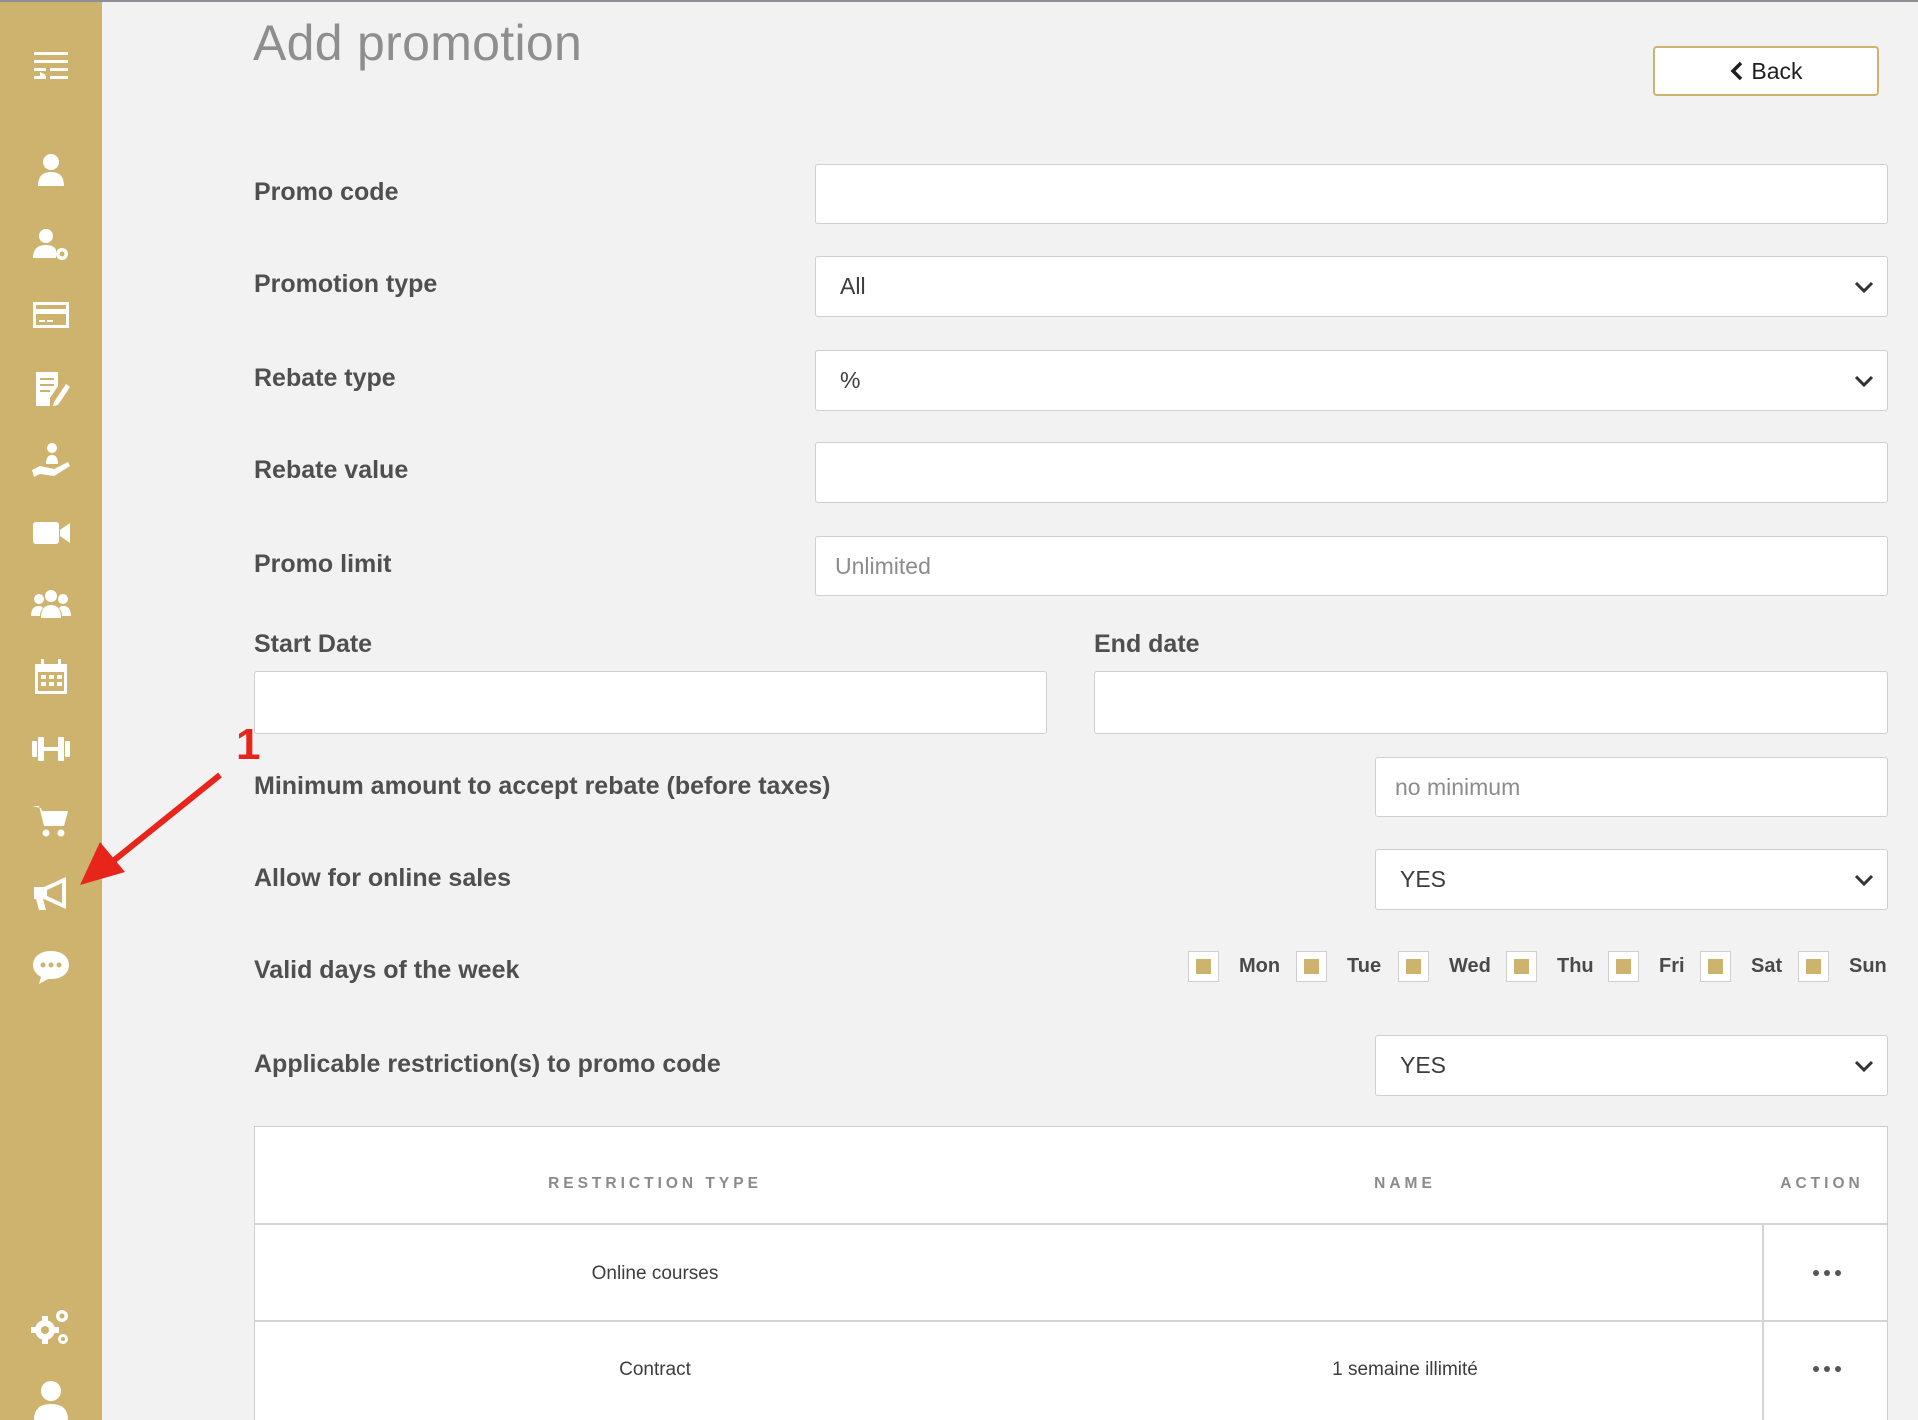  I want to click on day-label: Fri, so click(1672, 966).